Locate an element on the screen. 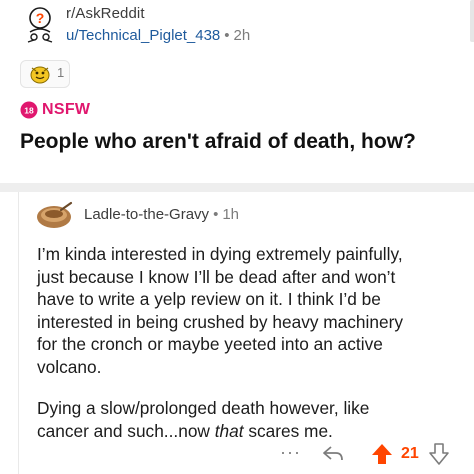  post-header: ? r/AskReddit u/Technical_Piglet_438 • 2h is located at coordinates (237, 25).